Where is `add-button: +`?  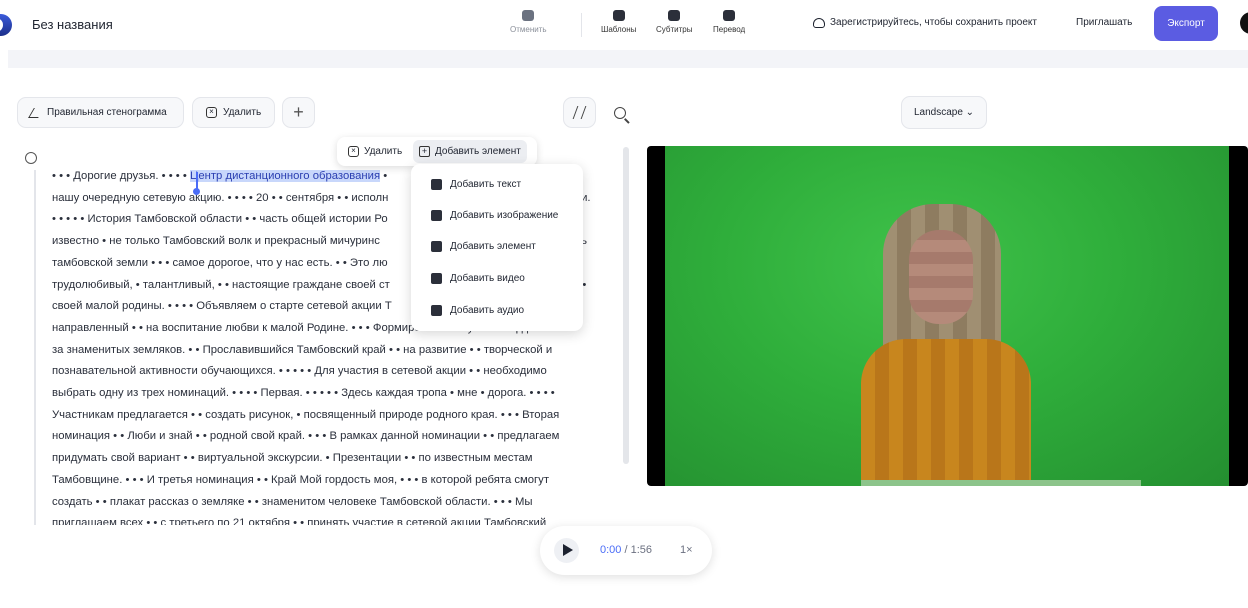
add-button: + is located at coordinates (298, 112).